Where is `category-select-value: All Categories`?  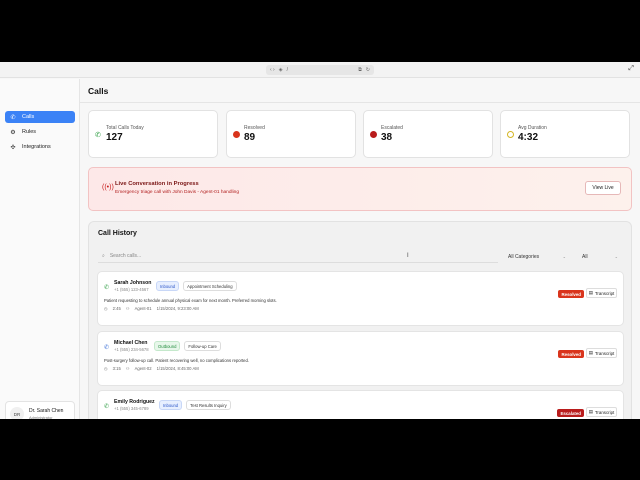
category-select-value: All Categories is located at coordinates (524, 256).